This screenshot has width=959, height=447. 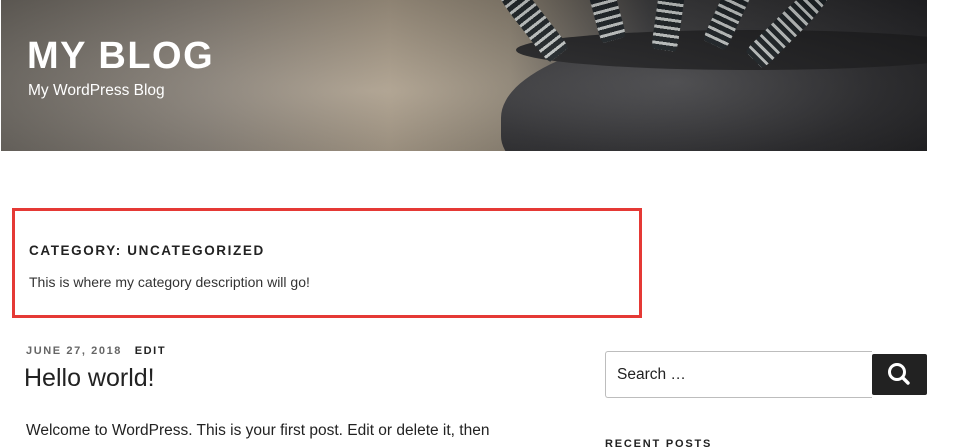 I want to click on post-meta: JUNE 27, 2018 EDIT, so click(x=96, y=351).